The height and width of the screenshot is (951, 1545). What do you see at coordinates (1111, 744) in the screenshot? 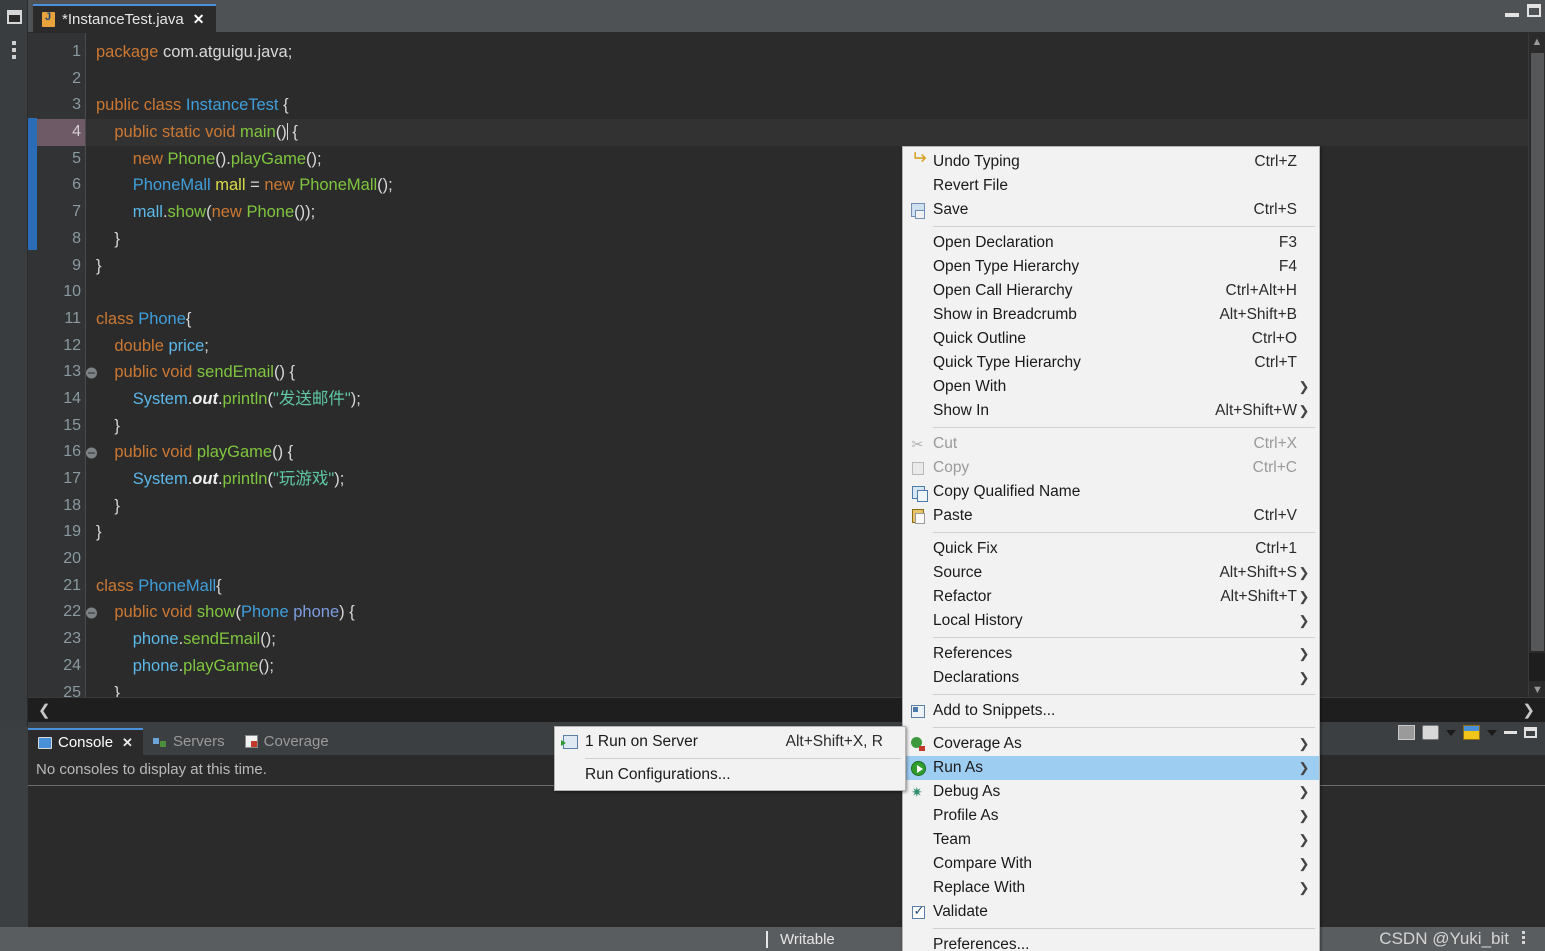
I see `menu-item-coverage-as: Coverage As ❯` at bounding box center [1111, 744].